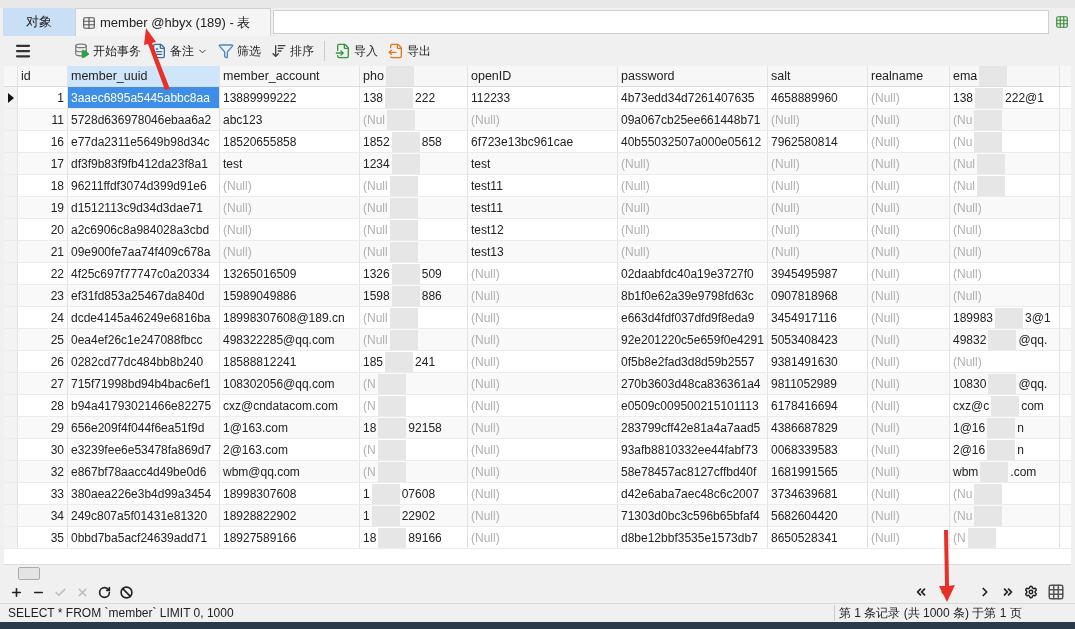  I want to click on last-record-icon, so click(1008, 592).